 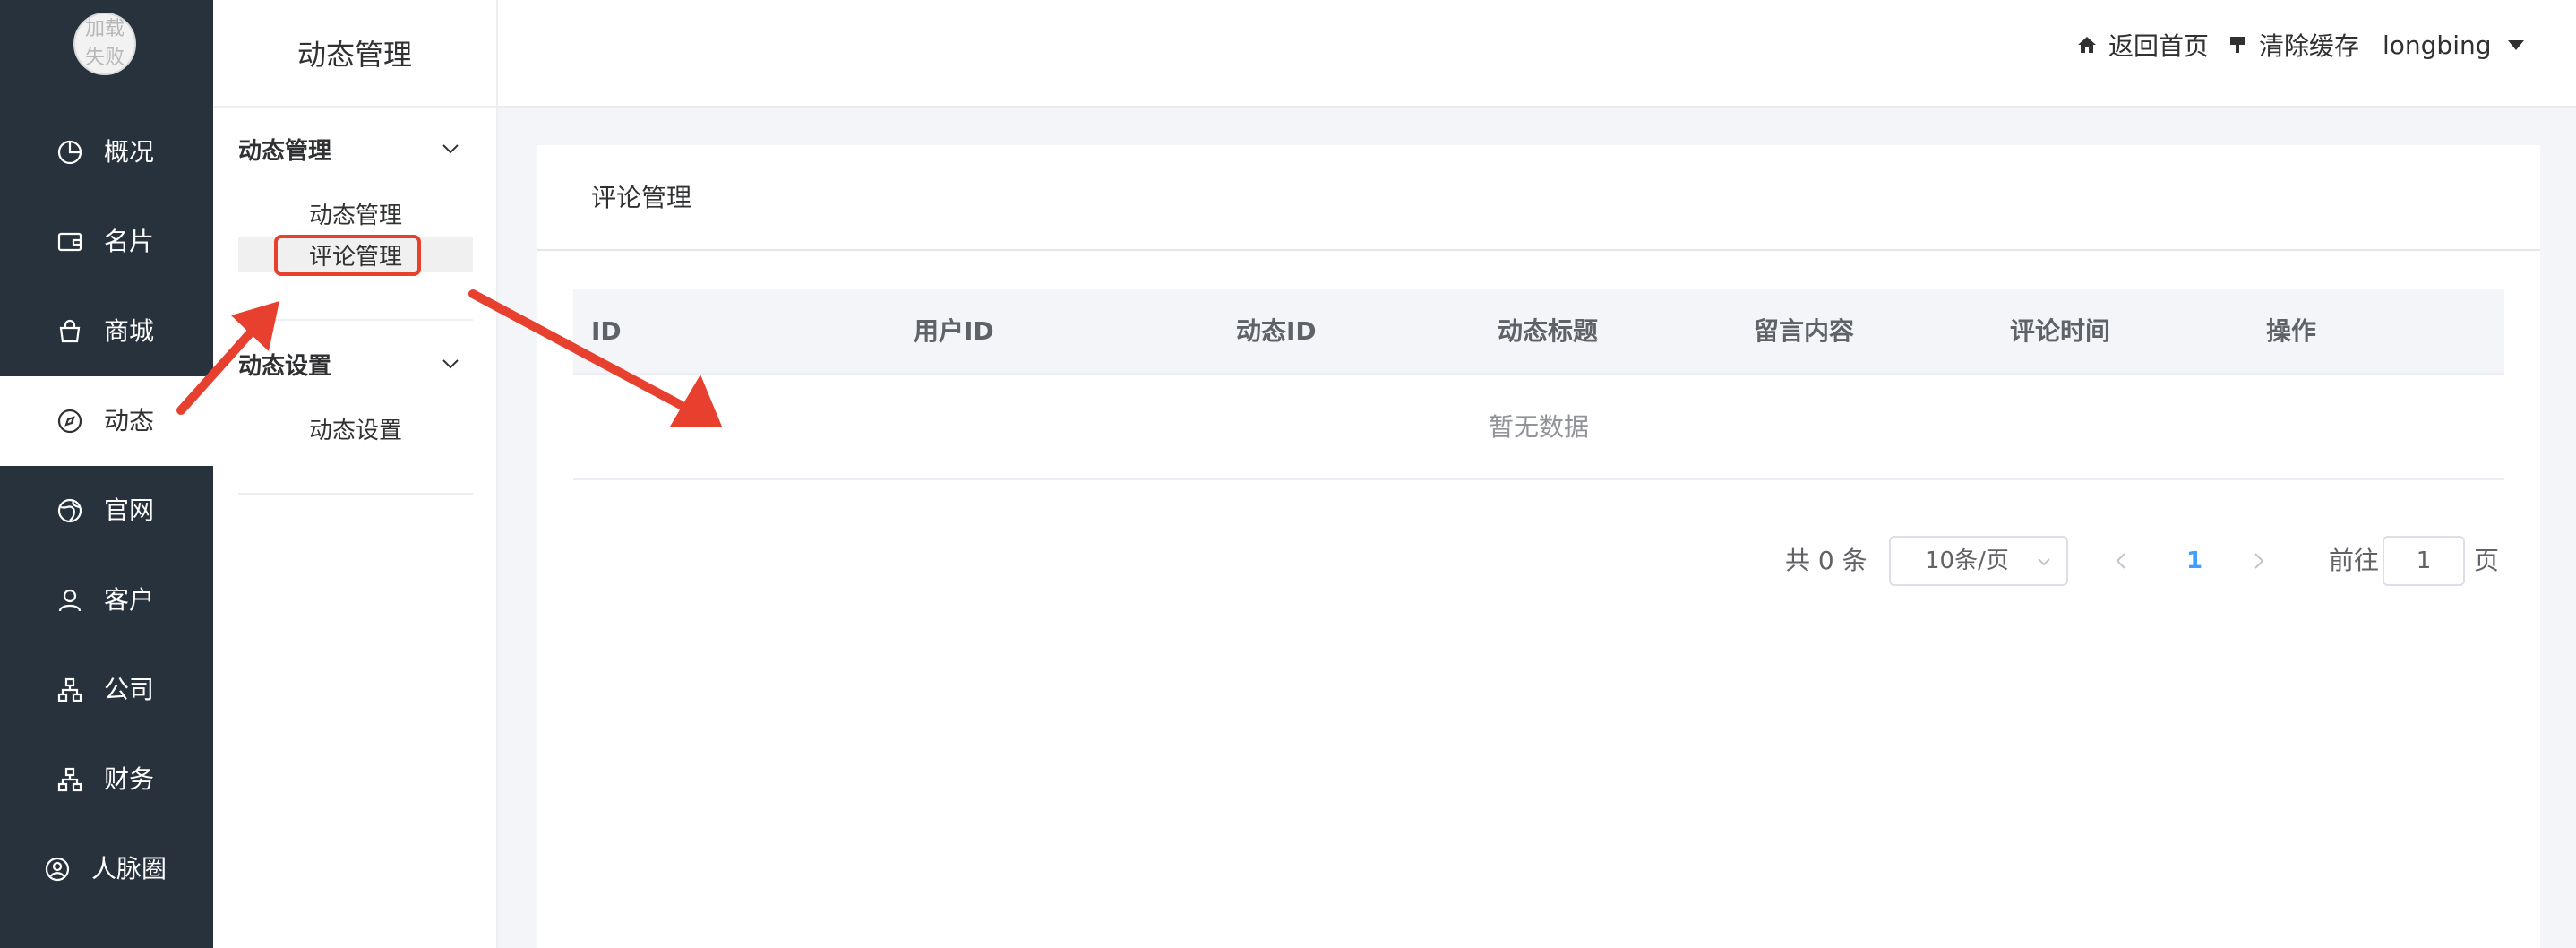 What do you see at coordinates (285, 366) in the screenshot?
I see `group-label: 动态设置` at bounding box center [285, 366].